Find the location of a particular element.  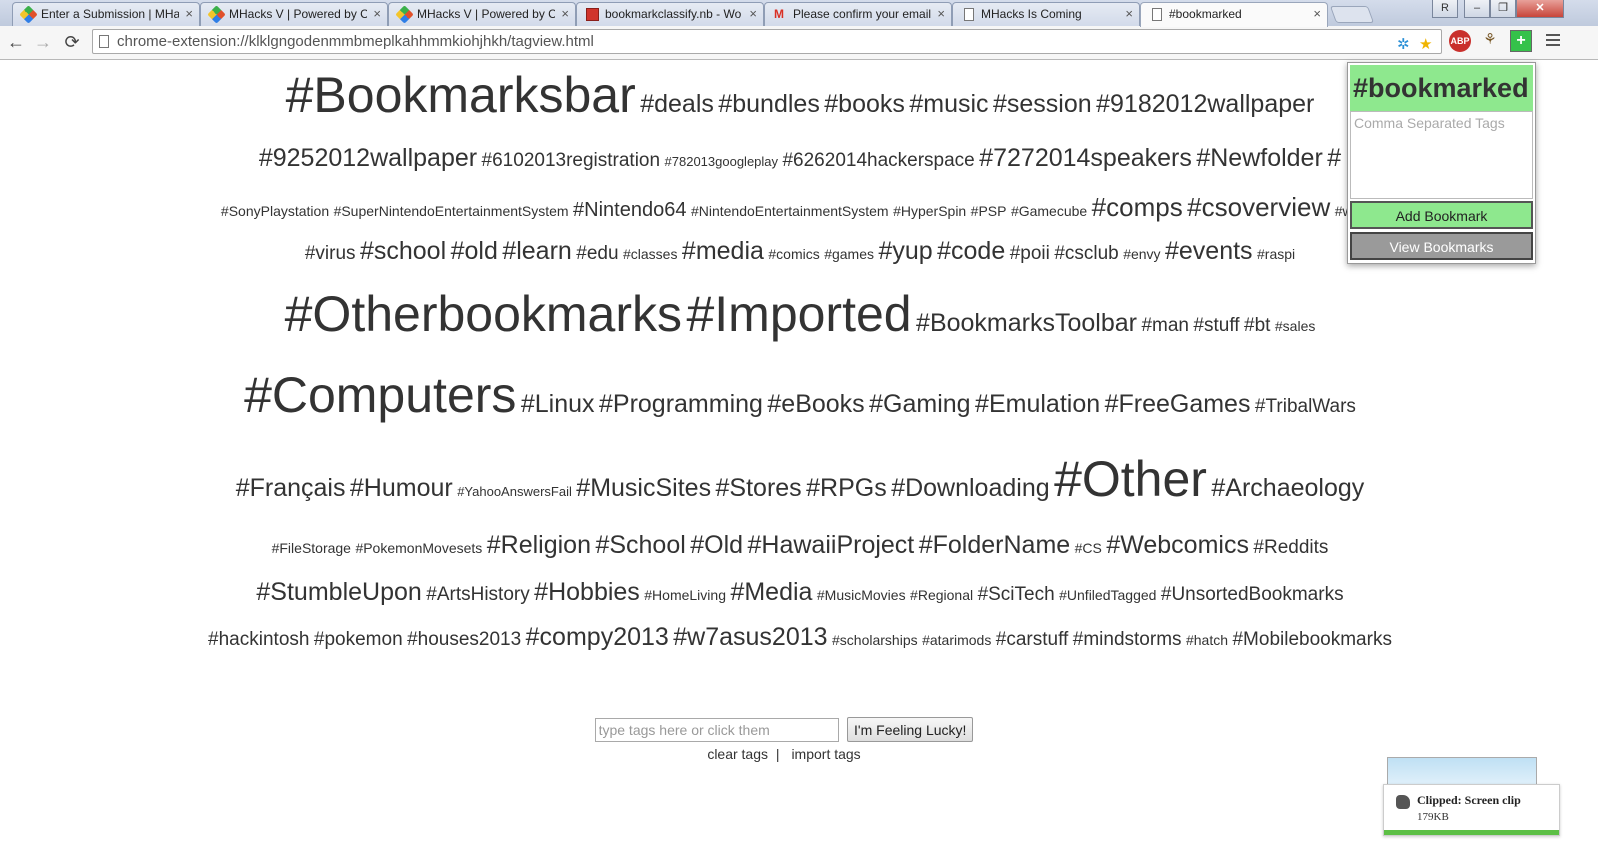

restore-button: ❐ is located at coordinates (1503, 9).